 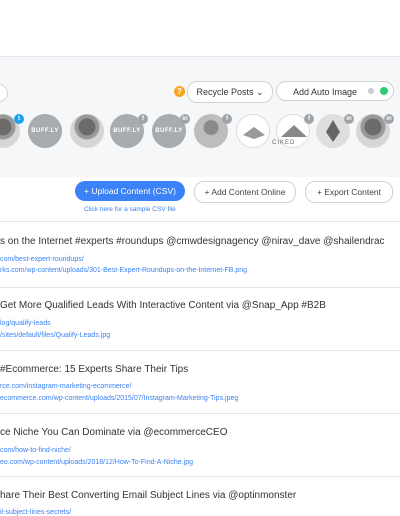 I want to click on toggle-off-dot, so click(x=371, y=91).